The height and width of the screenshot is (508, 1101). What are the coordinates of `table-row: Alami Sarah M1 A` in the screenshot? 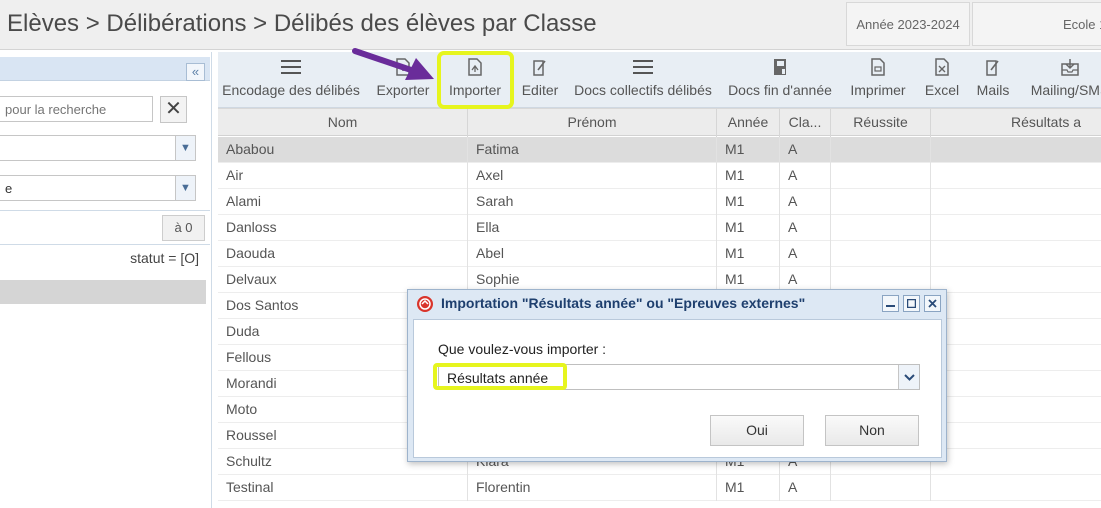 It's located at (659, 202).